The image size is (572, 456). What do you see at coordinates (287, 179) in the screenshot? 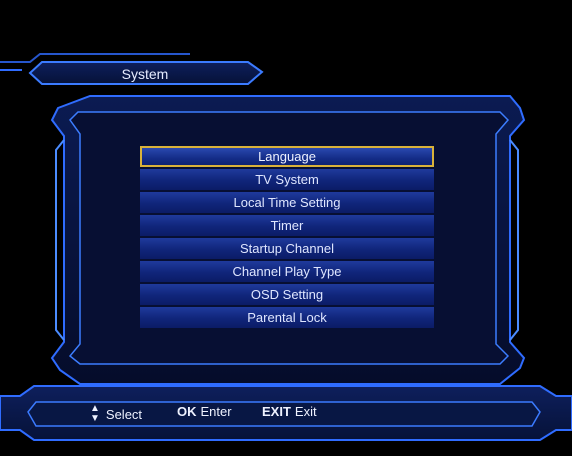
I see `menu-item-tv-system: TV System` at bounding box center [287, 179].